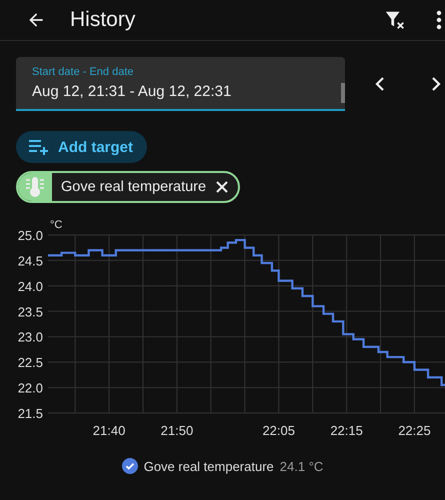 Image resolution: width=445 pixels, height=500 pixels. I want to click on y-tick-label: 24.5, so click(30, 260).